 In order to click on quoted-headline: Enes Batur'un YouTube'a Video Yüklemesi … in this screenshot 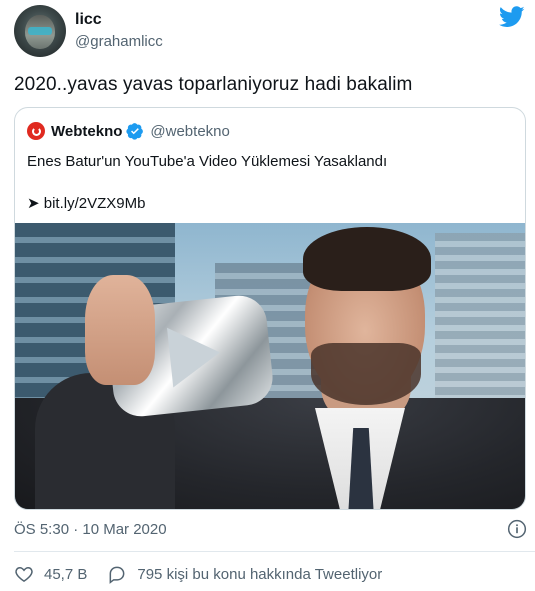, I will do `click(207, 161)`.